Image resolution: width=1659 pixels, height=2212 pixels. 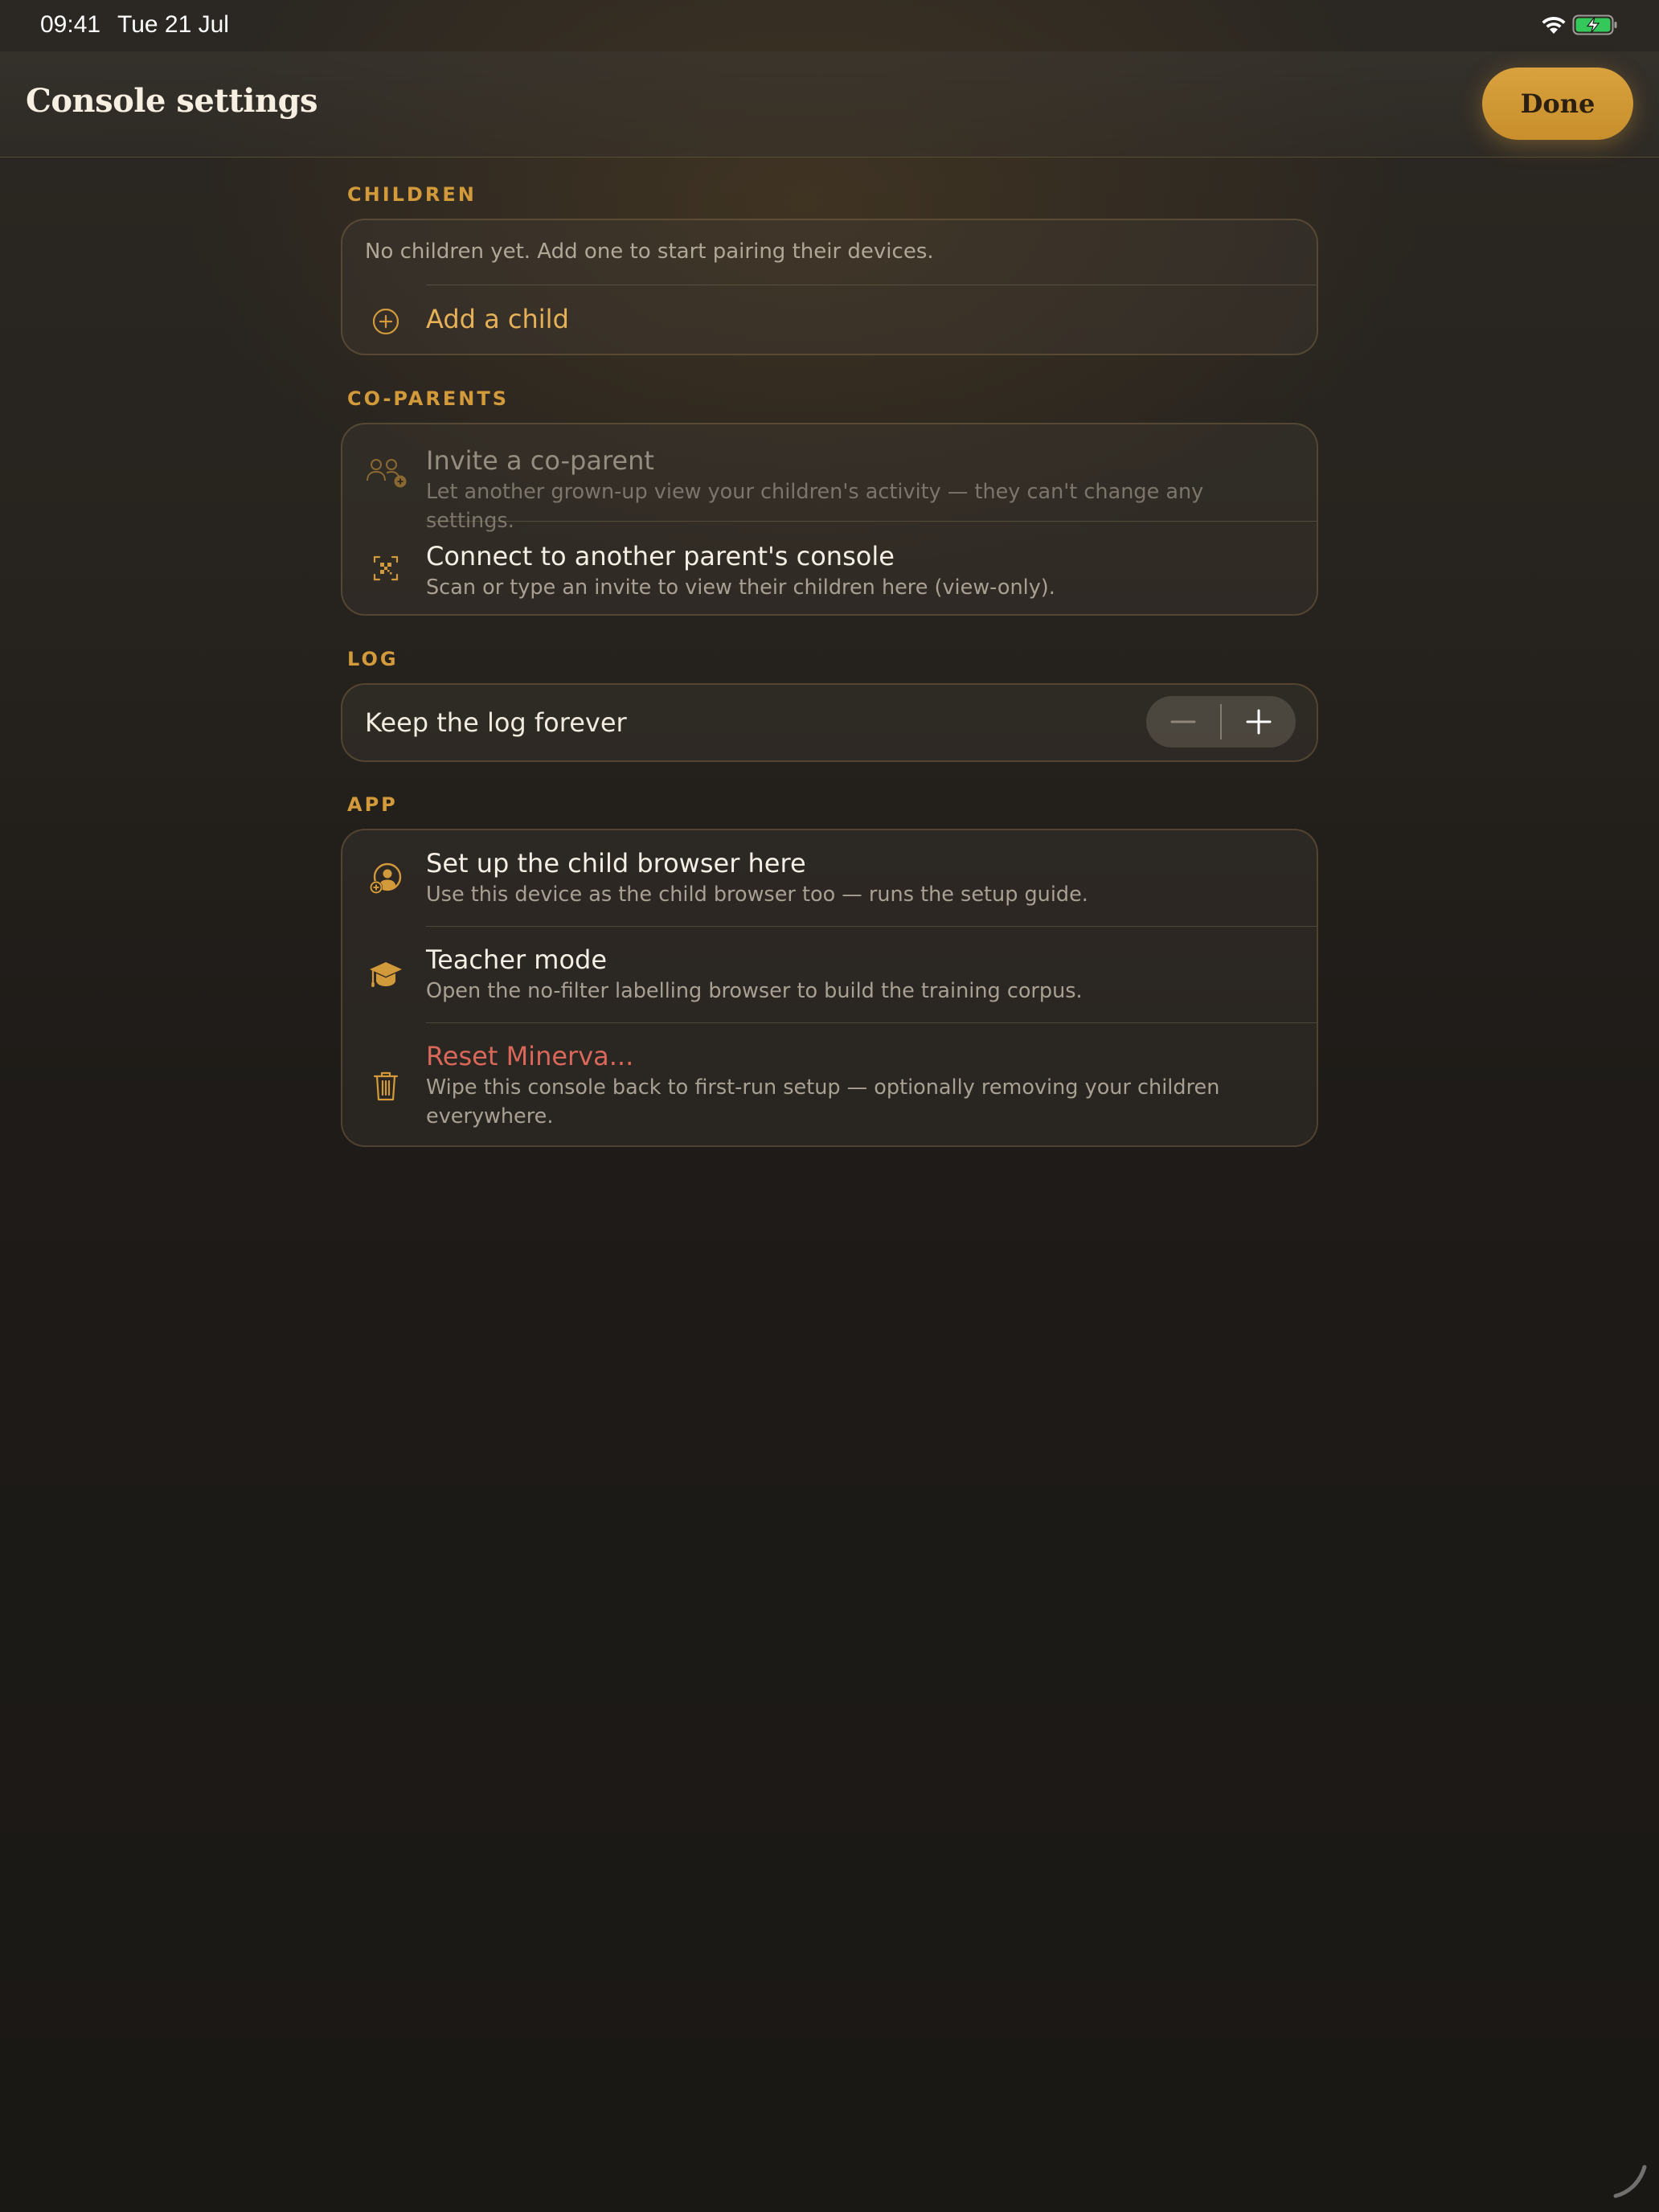 I want to click on plus-button, so click(x=1259, y=722).